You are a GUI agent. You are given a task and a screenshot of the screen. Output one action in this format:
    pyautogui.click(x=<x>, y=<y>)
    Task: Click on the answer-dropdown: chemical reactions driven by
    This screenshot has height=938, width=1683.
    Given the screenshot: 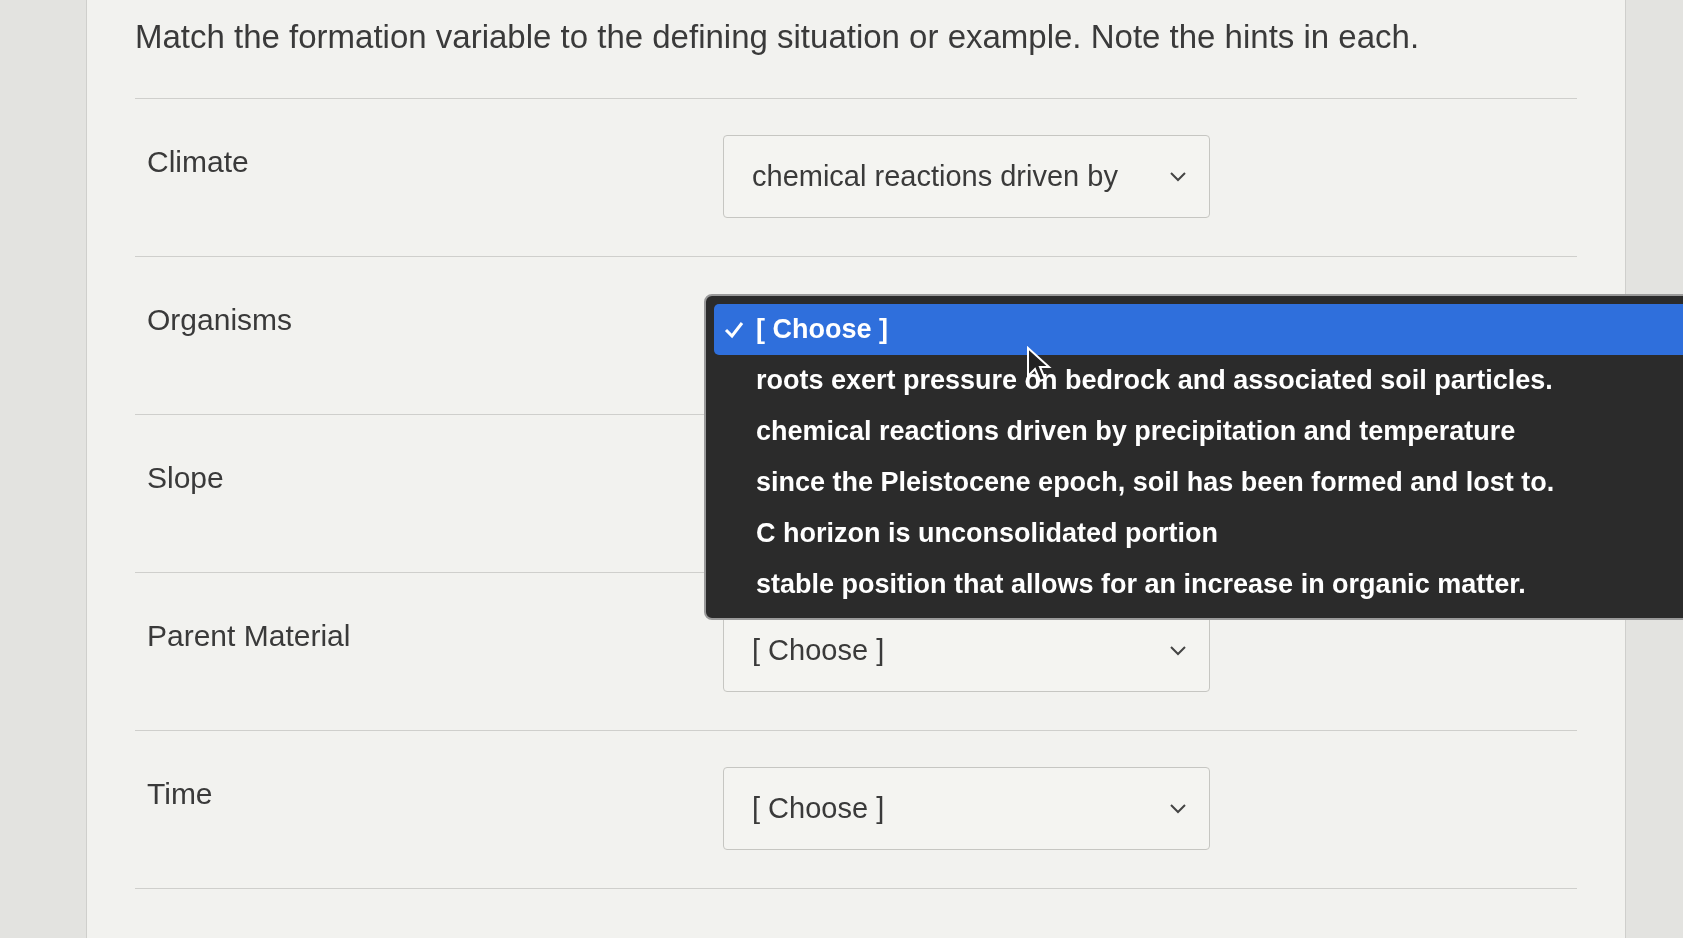 What is the action you would take?
    pyautogui.click(x=966, y=176)
    